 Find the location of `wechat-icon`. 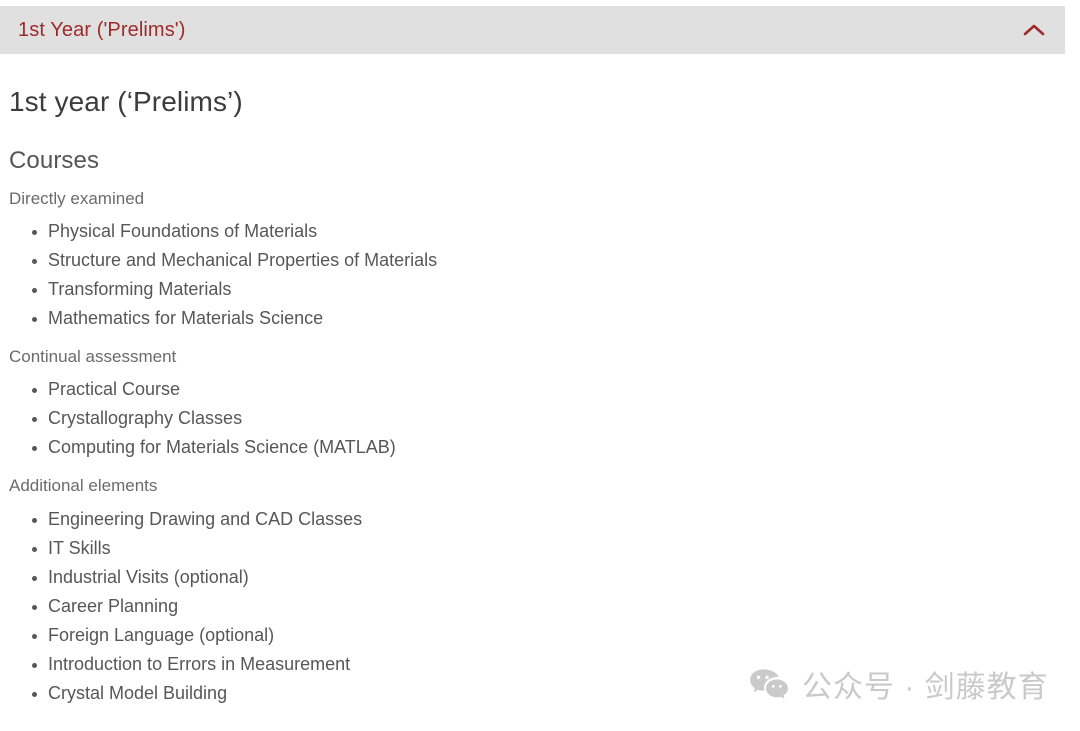

wechat-icon is located at coordinates (769, 684).